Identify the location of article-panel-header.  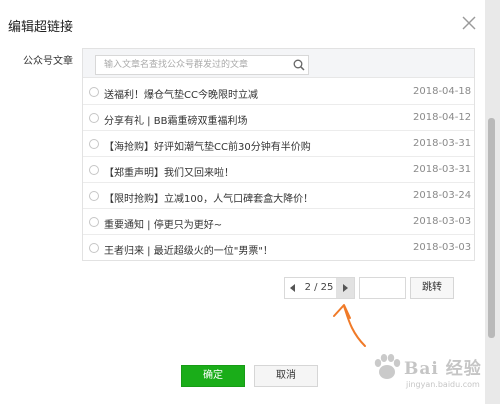
(278, 63).